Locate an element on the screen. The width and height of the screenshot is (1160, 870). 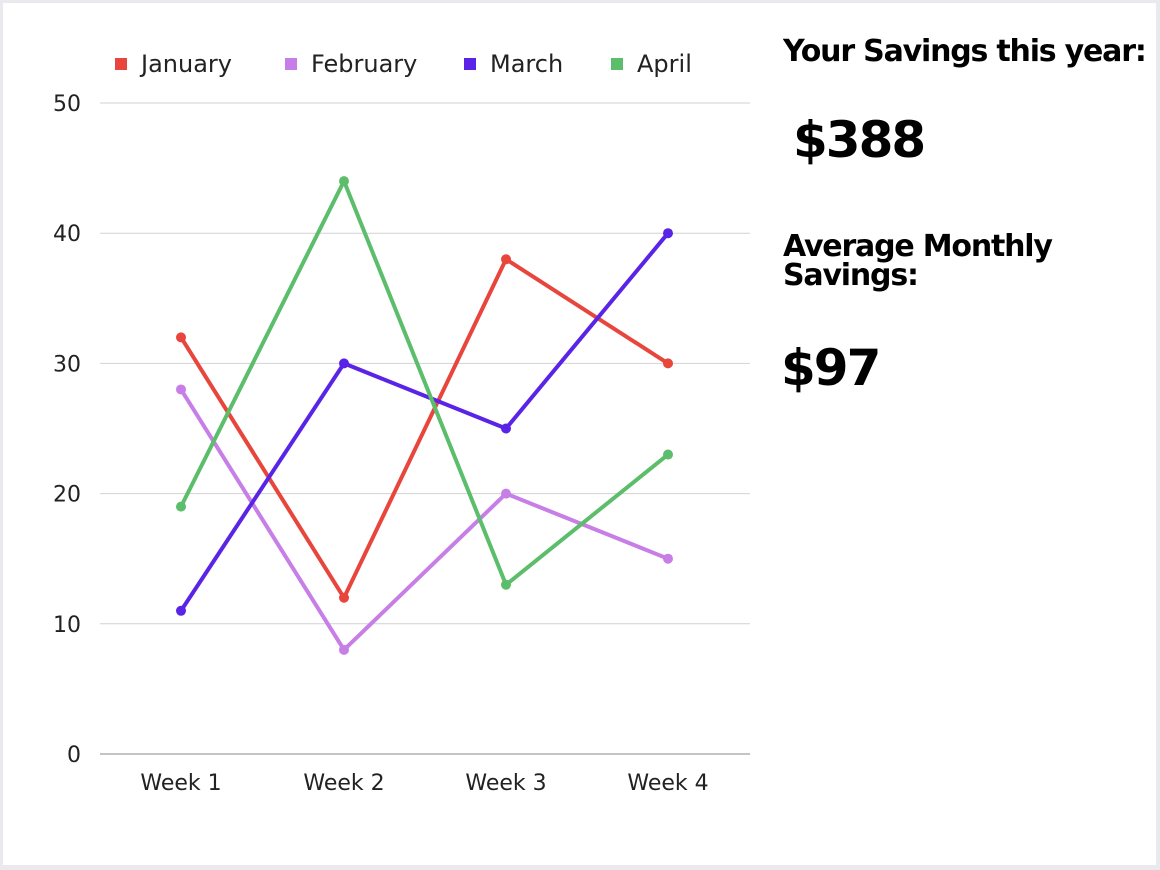
y-tick-label: 50 is located at coordinates (67, 104).